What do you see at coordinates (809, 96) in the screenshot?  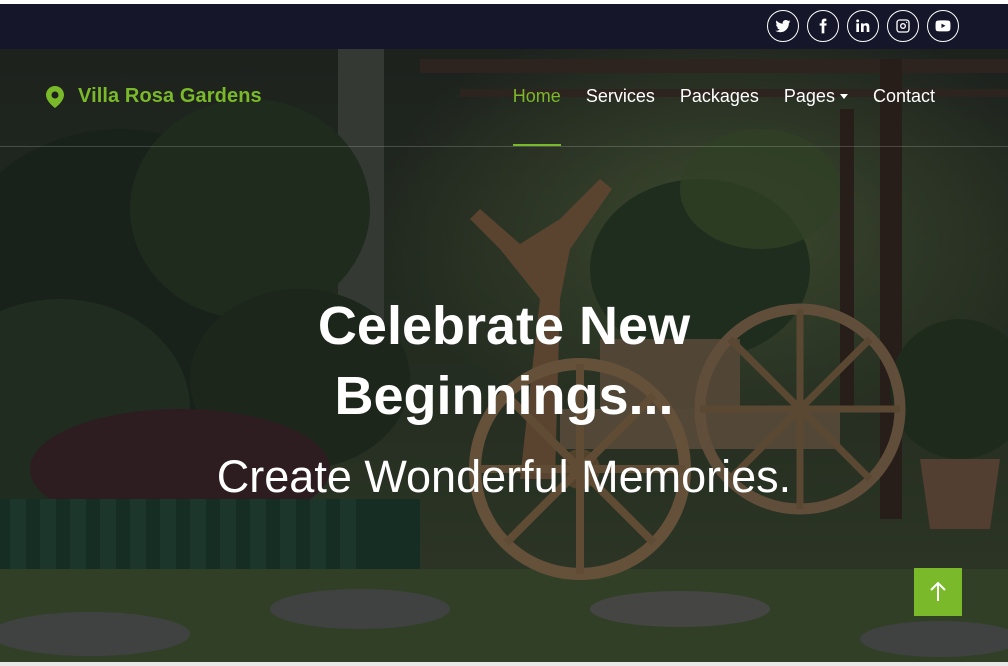 I see `nav-pages-label: Pages` at bounding box center [809, 96].